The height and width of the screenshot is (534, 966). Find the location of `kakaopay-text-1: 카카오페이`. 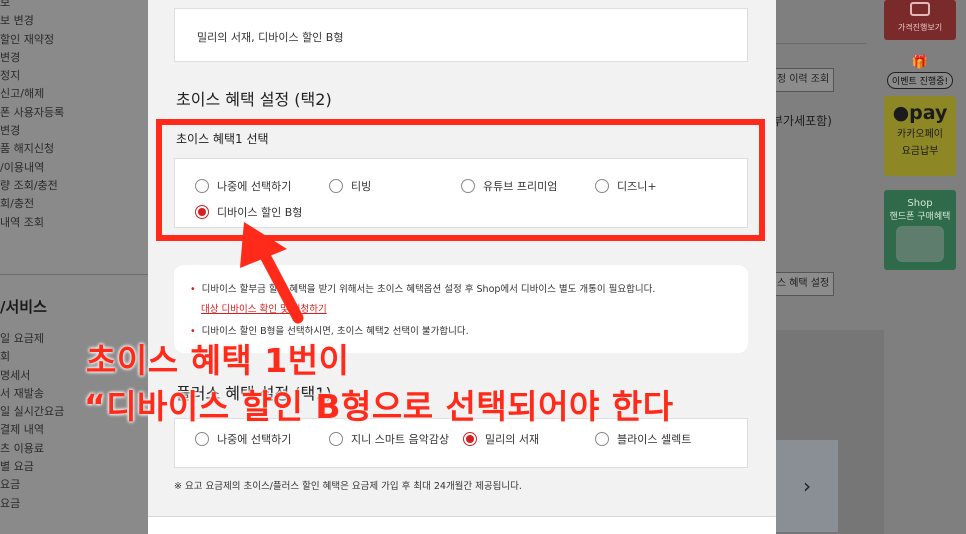

kakaopay-text-1: 카카오페이 is located at coordinates (920, 134).